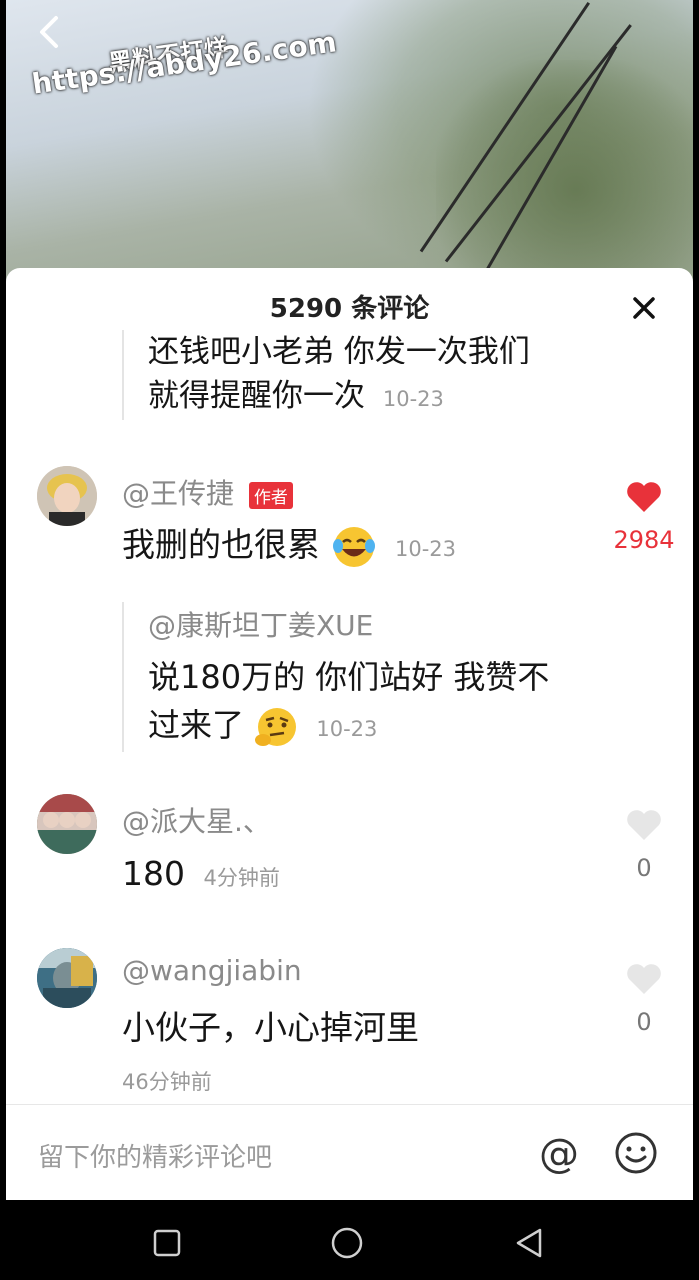  I want to click on system-navigation-bar, so click(349, 1240).